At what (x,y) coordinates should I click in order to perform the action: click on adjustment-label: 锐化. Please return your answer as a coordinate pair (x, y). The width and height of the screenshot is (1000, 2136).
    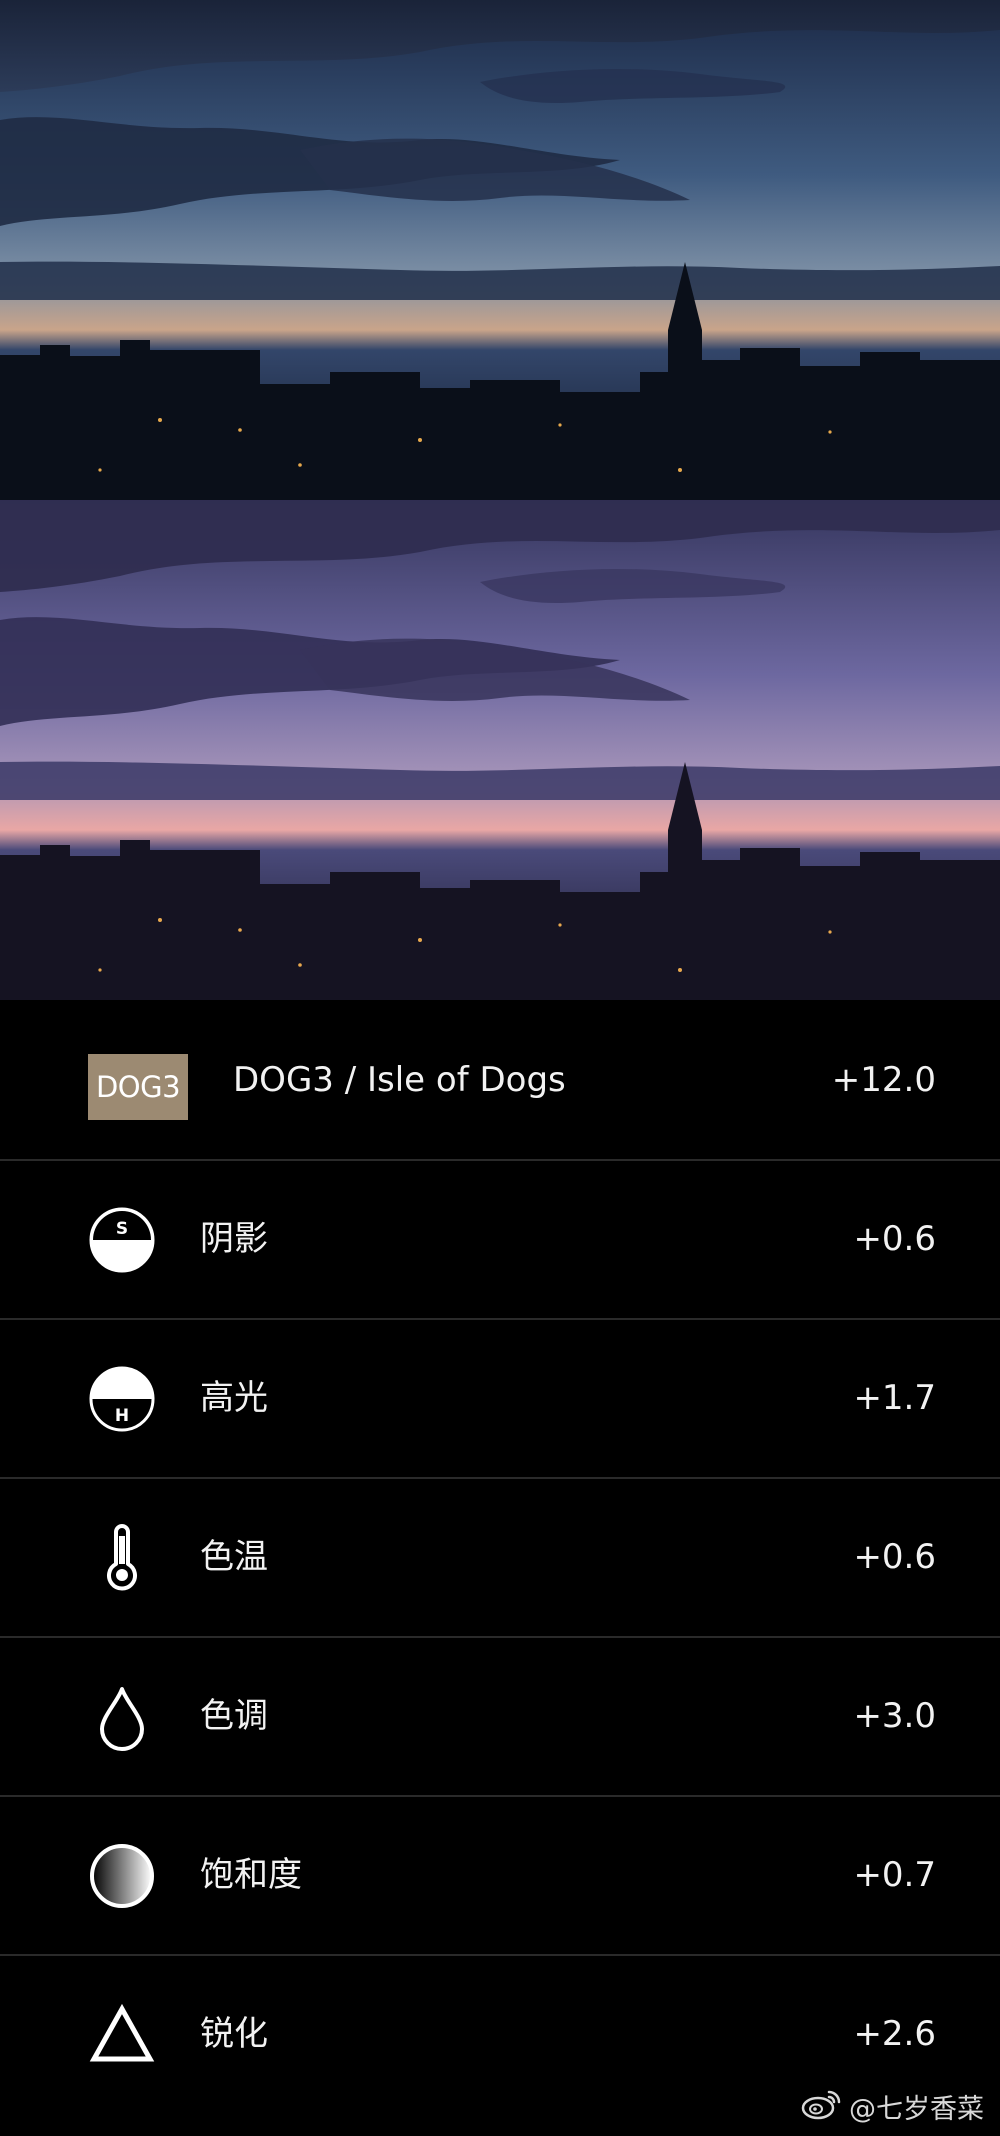
    Looking at the image, I should click on (234, 2034).